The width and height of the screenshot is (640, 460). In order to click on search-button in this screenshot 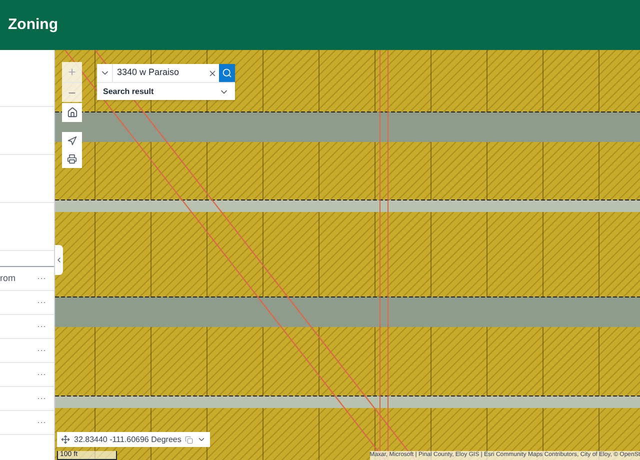, I will do `click(227, 73)`.